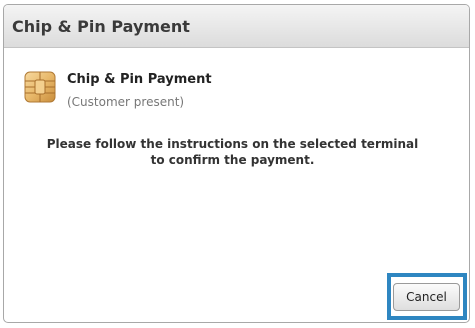 The height and width of the screenshot is (328, 475). Describe the element at coordinates (101, 26) in the screenshot. I see `dialog-title: Chip & Pin Payment` at that location.